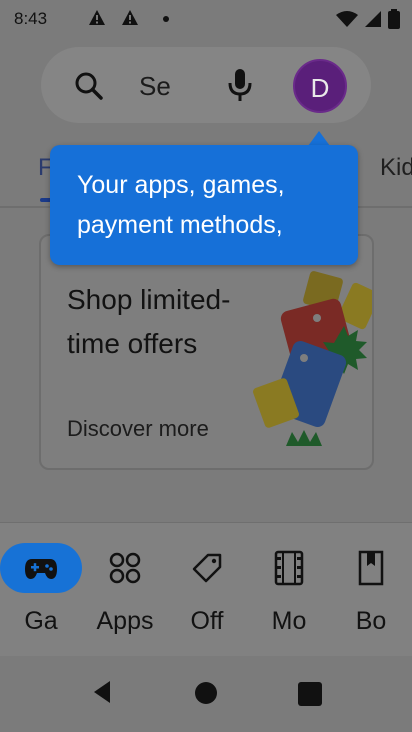 Image resolution: width=412 pixels, height=732 pixels. I want to click on home-icon, so click(206, 693).